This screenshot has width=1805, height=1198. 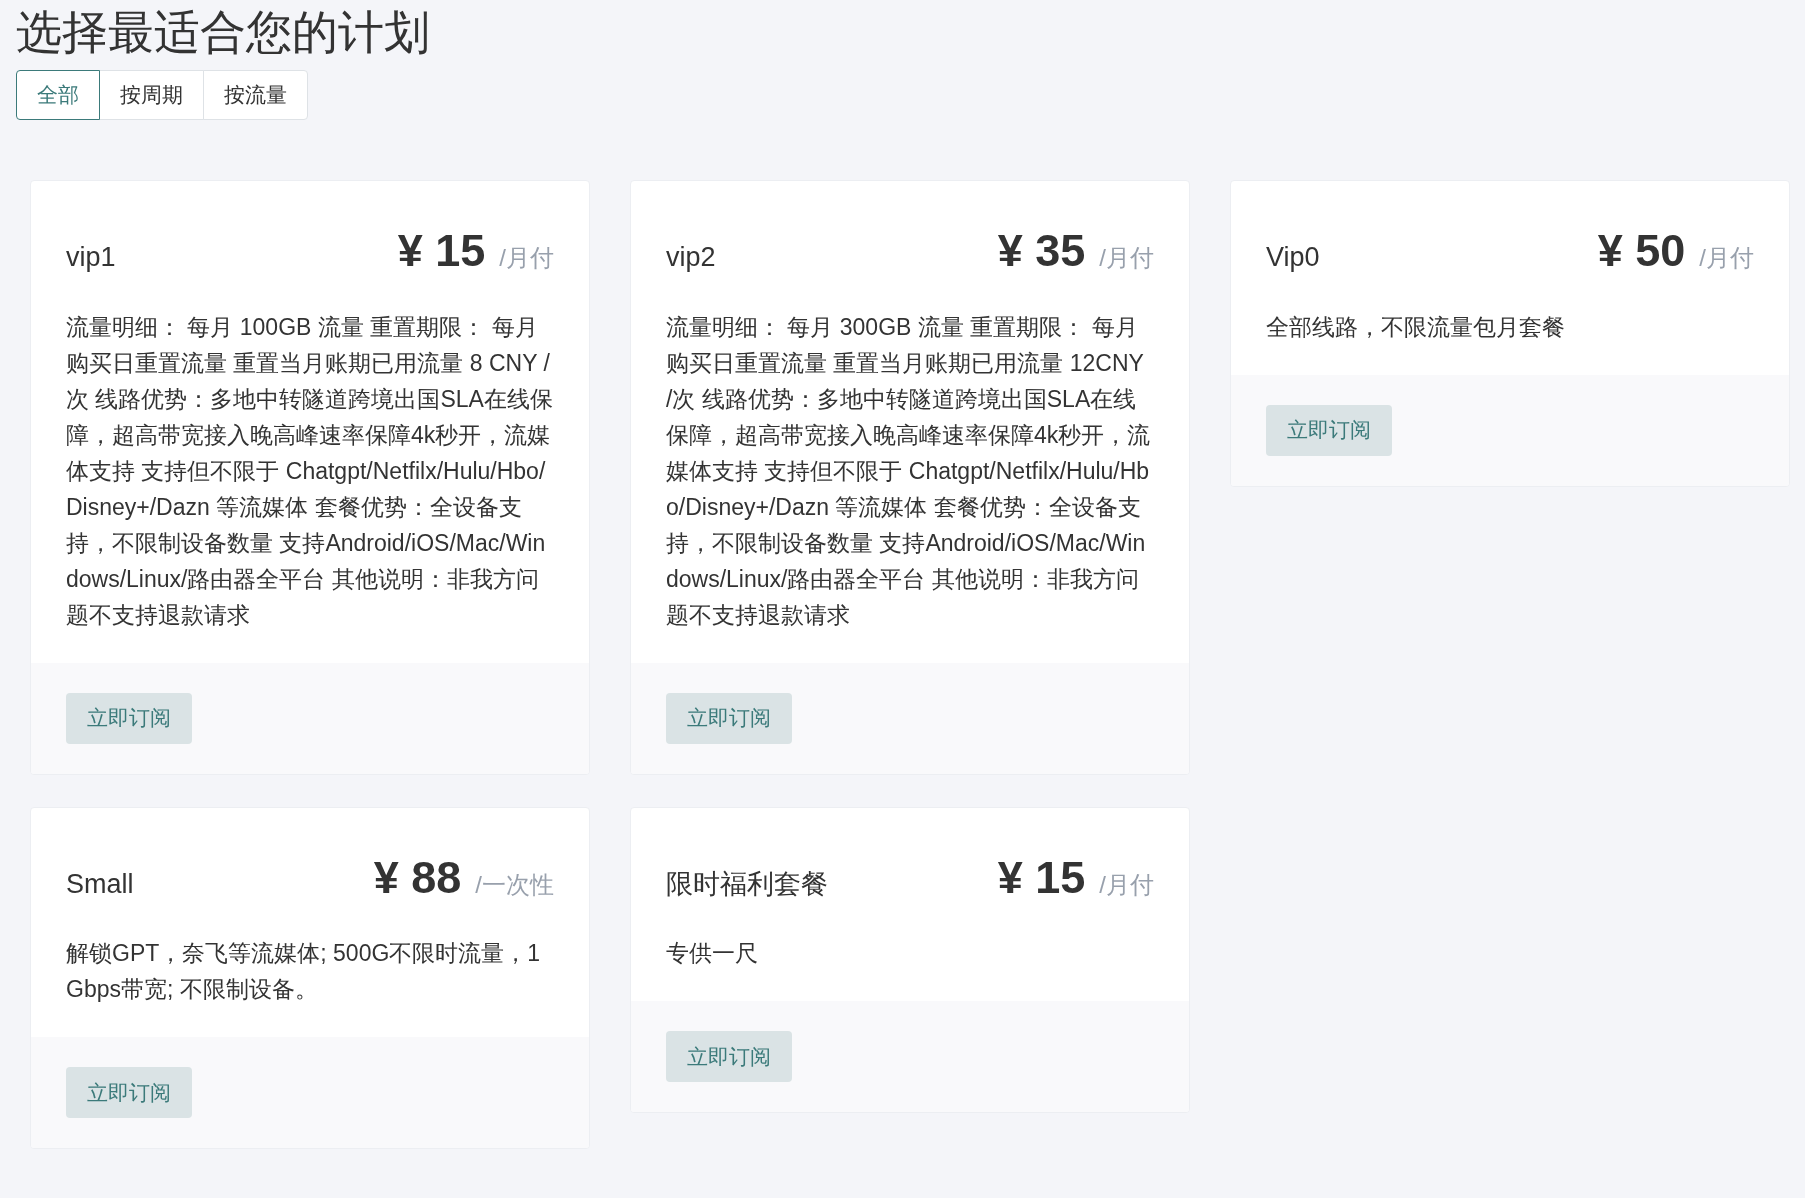 What do you see at coordinates (304, 971) in the screenshot?
I see `plan-description: 解锁GPT，奈飞等流媒体; 500G不限时流量，1Gbps带宽; 不限制设备。` at bounding box center [304, 971].